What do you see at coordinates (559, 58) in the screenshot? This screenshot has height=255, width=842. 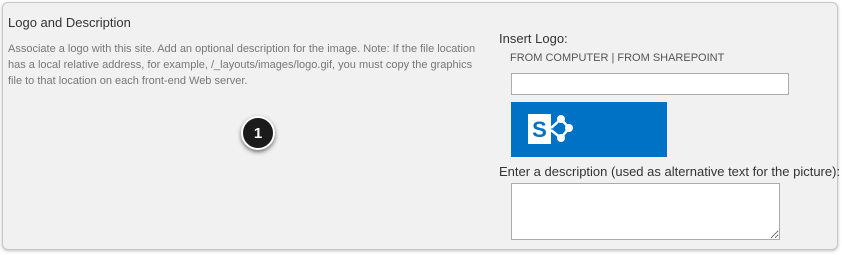 I see `from-computer-link: FROM COMPUTER` at bounding box center [559, 58].